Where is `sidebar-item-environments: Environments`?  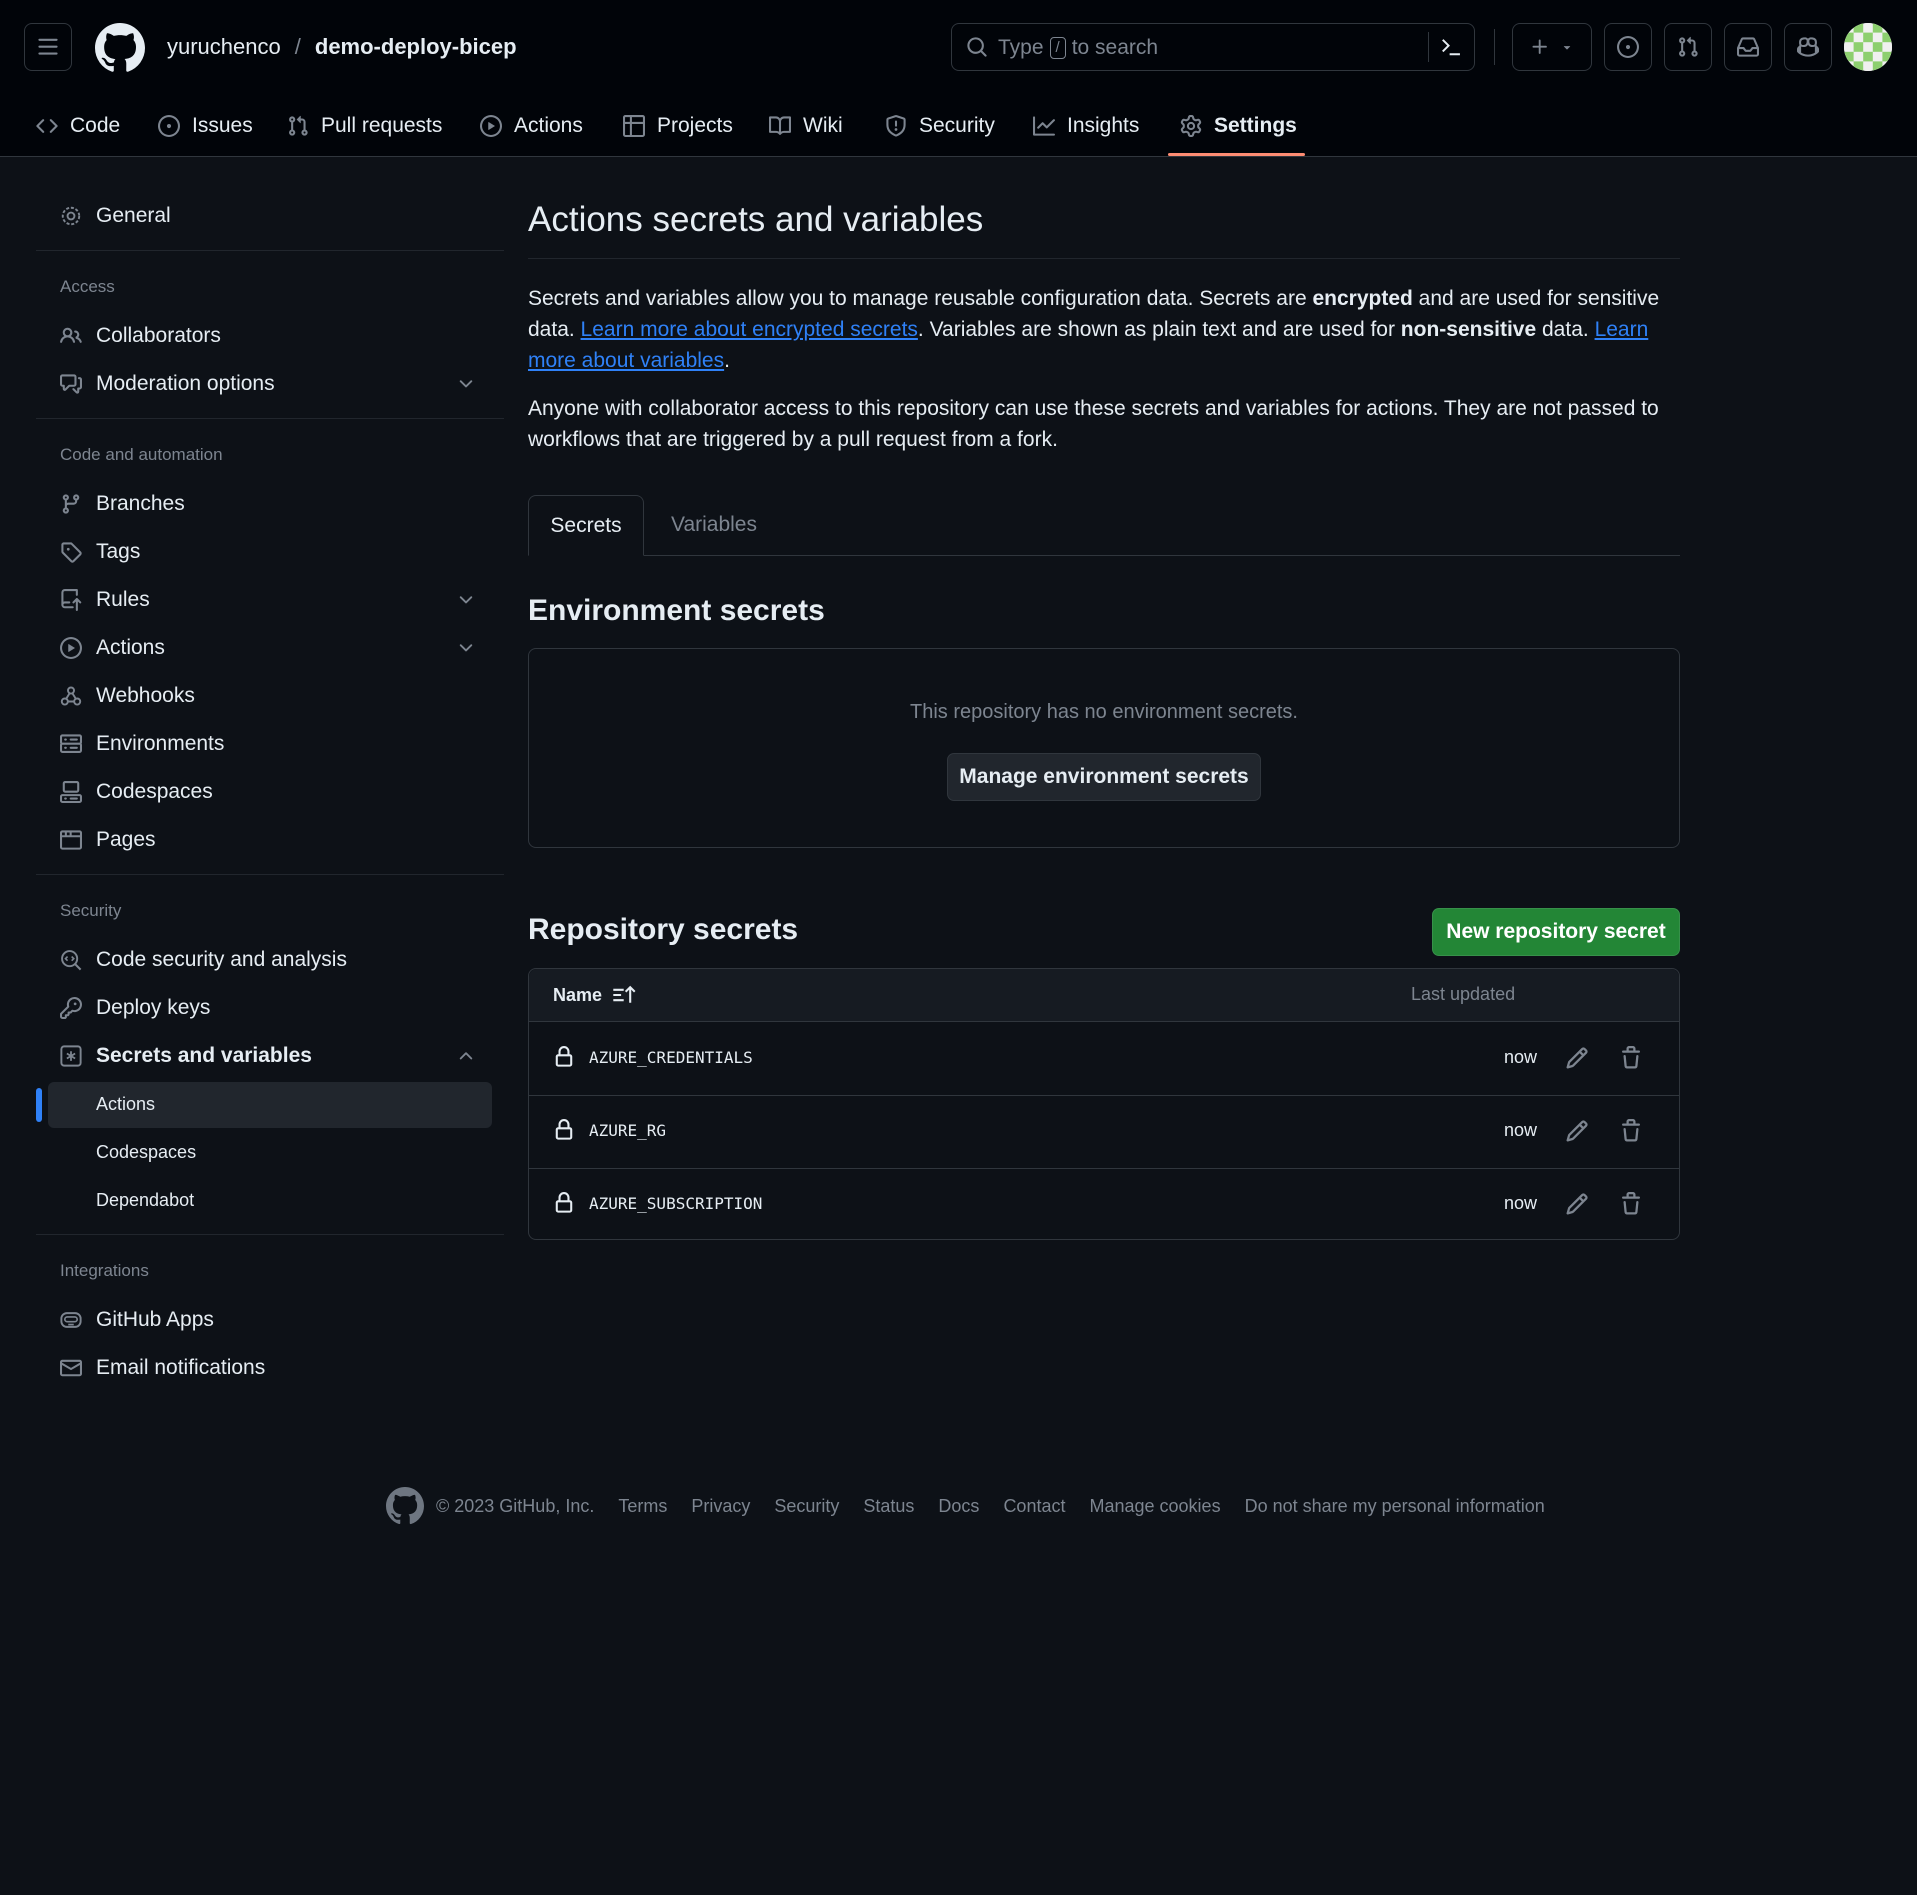 sidebar-item-environments: Environments is located at coordinates (270, 744).